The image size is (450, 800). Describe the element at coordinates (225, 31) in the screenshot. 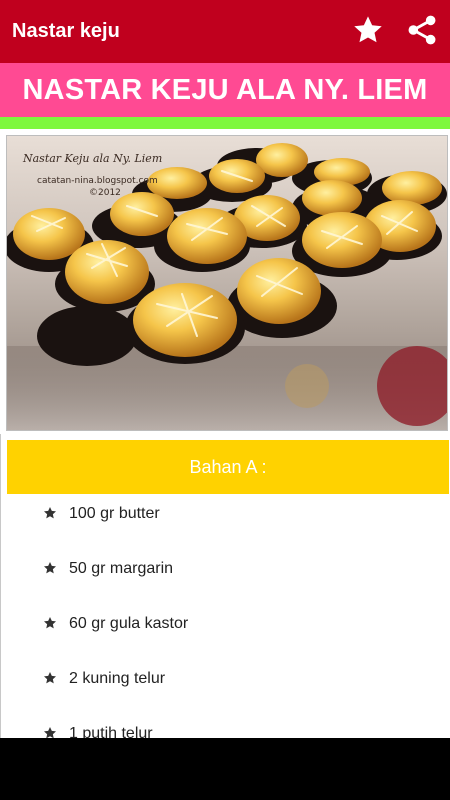

I see `app-bar: Nastar keju` at that location.